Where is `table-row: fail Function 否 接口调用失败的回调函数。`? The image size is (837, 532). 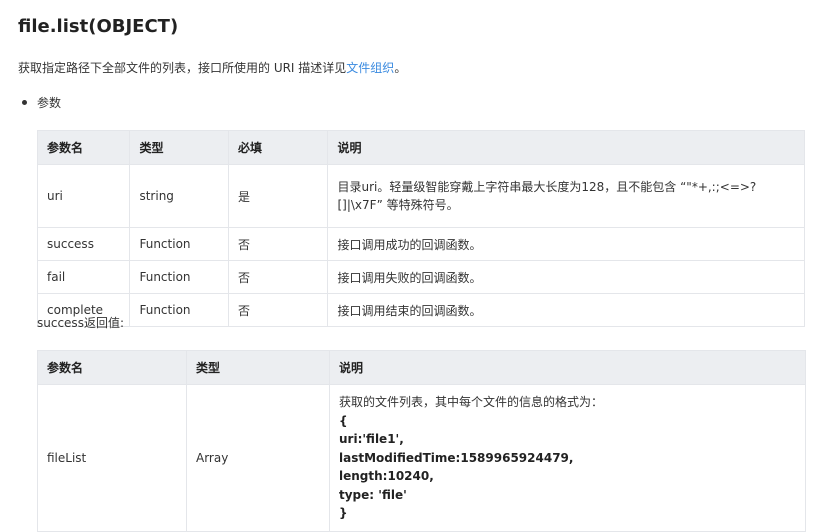
table-row: fail Function 否 接口调用失败的回调函数。 is located at coordinates (420, 277).